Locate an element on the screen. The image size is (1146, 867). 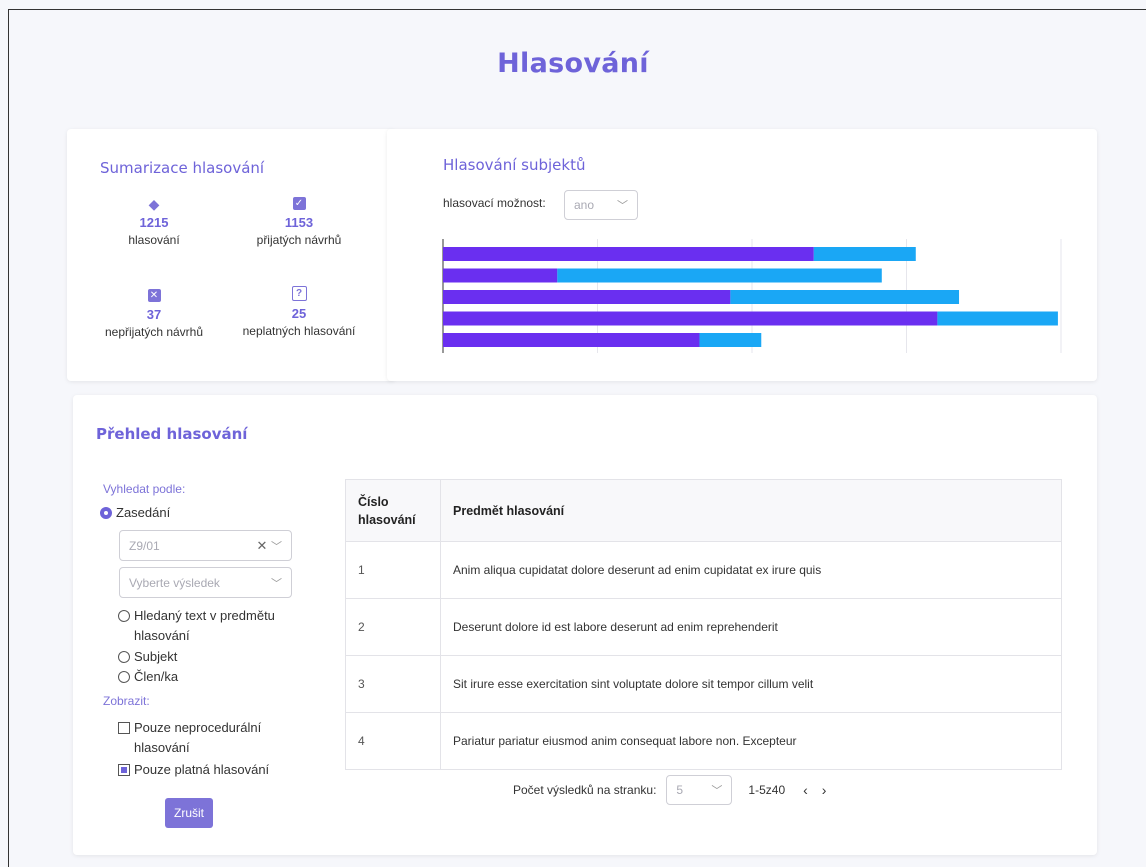
subjects-title: Hlasování subjektů is located at coordinates (514, 165).